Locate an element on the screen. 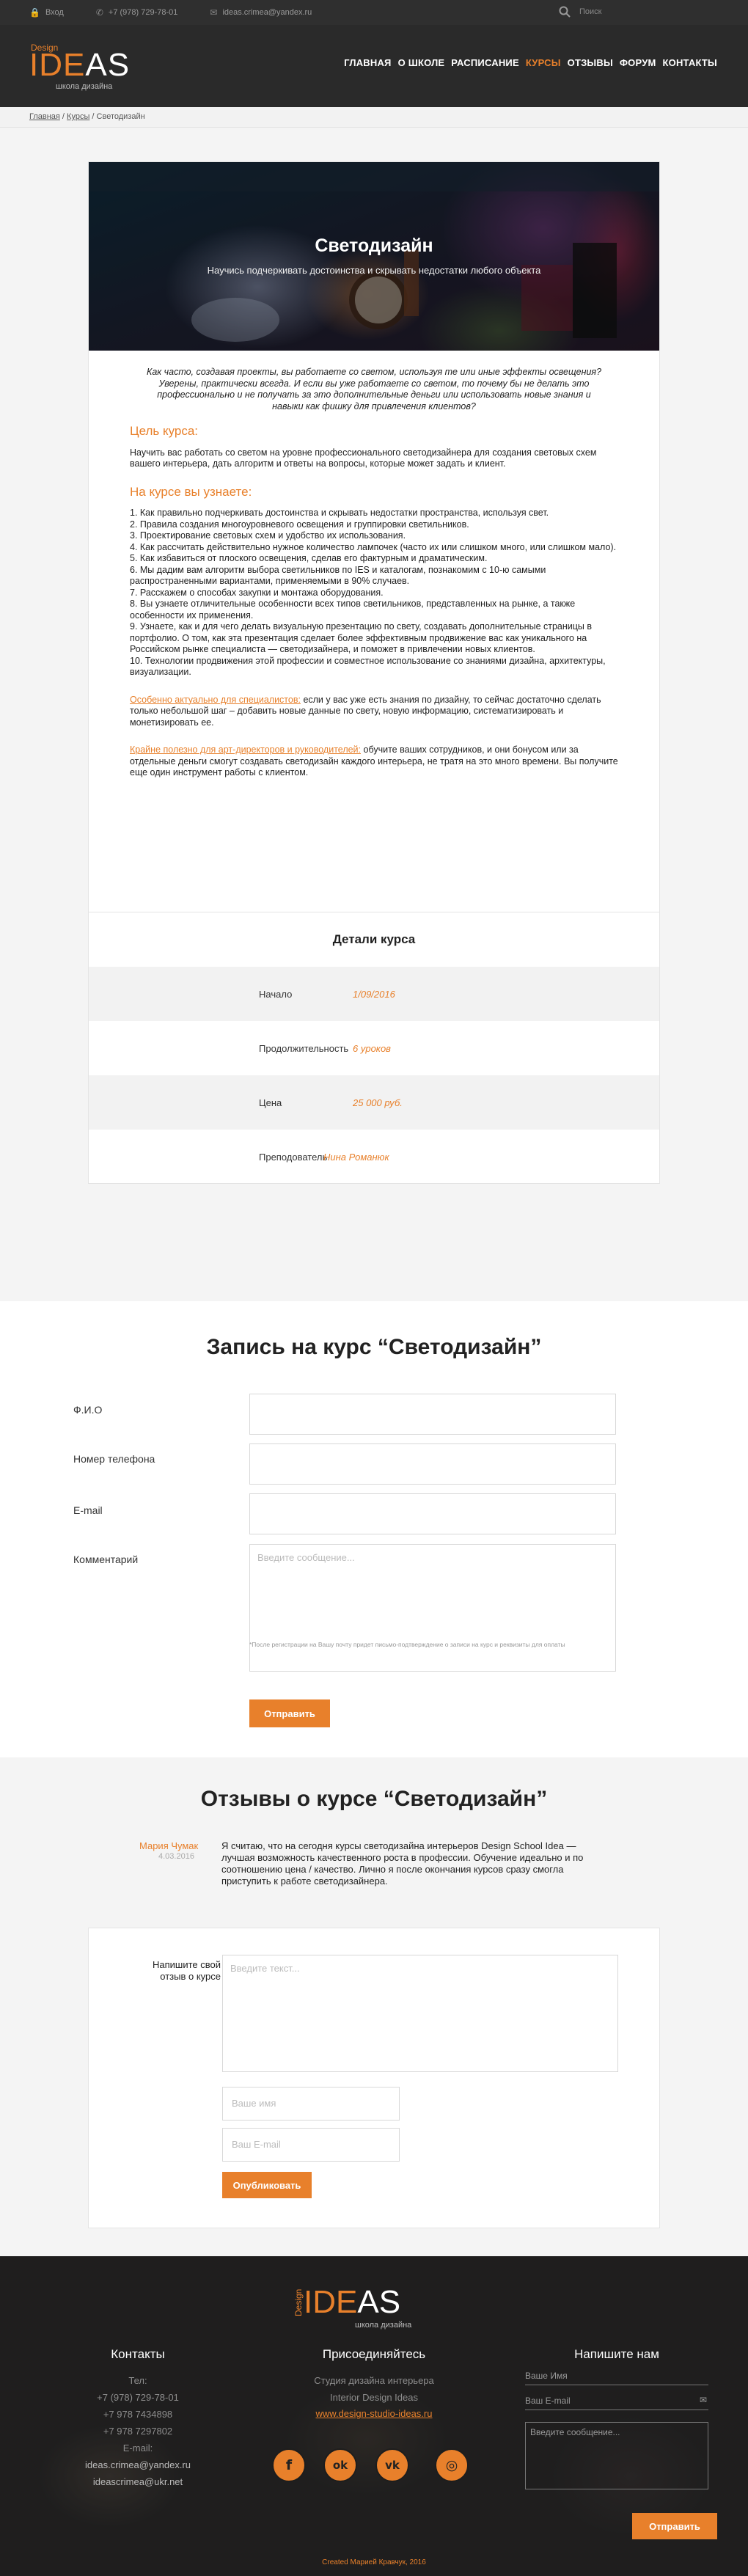 This screenshot has height=2576, width=748. email-row: E-mail is located at coordinates (154, 1510).